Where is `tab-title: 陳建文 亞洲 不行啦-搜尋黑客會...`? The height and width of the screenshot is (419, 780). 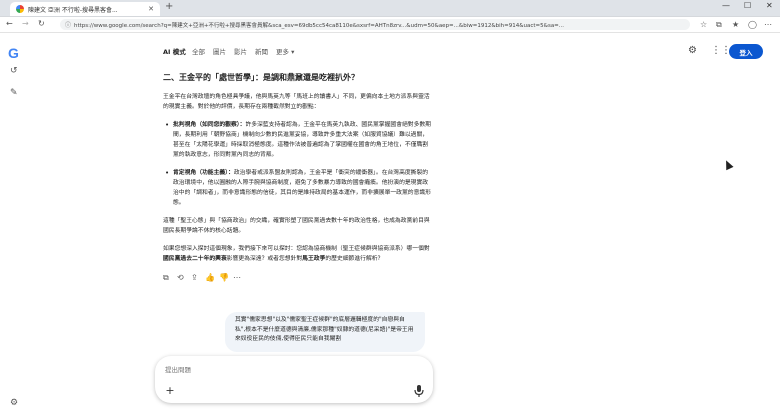
tab-title: 陳建文 亞洲 不行啦-搜尋黑客會... is located at coordinates (73, 10).